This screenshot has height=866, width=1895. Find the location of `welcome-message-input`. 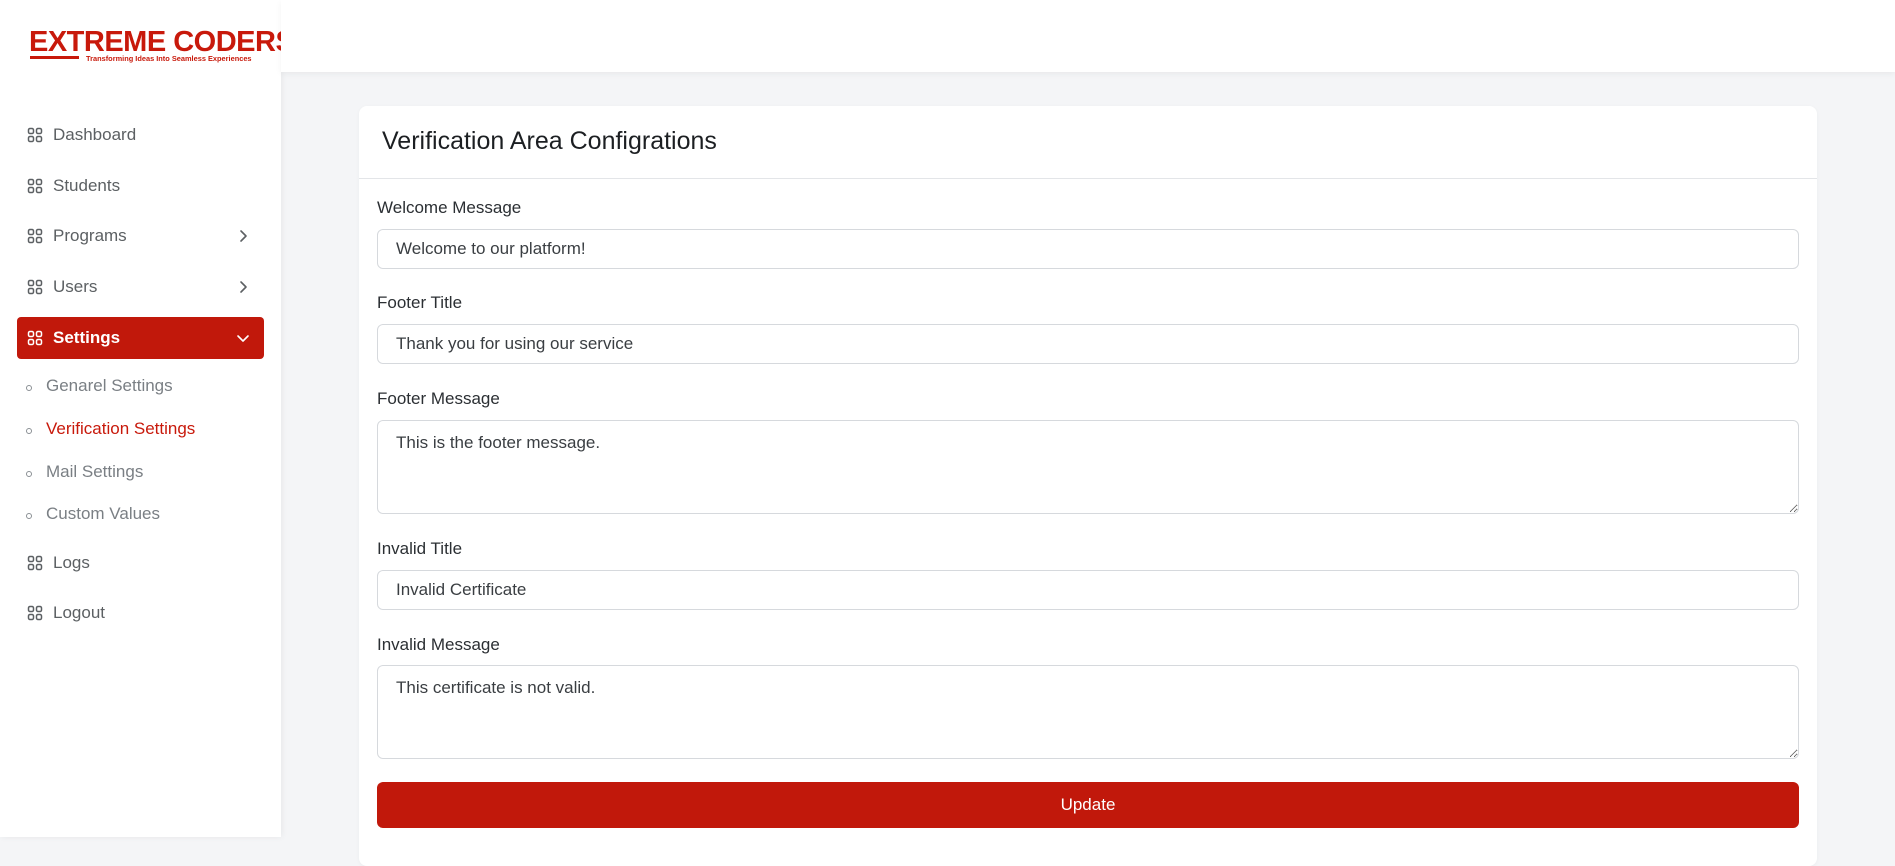

welcome-message-input is located at coordinates (1088, 249).